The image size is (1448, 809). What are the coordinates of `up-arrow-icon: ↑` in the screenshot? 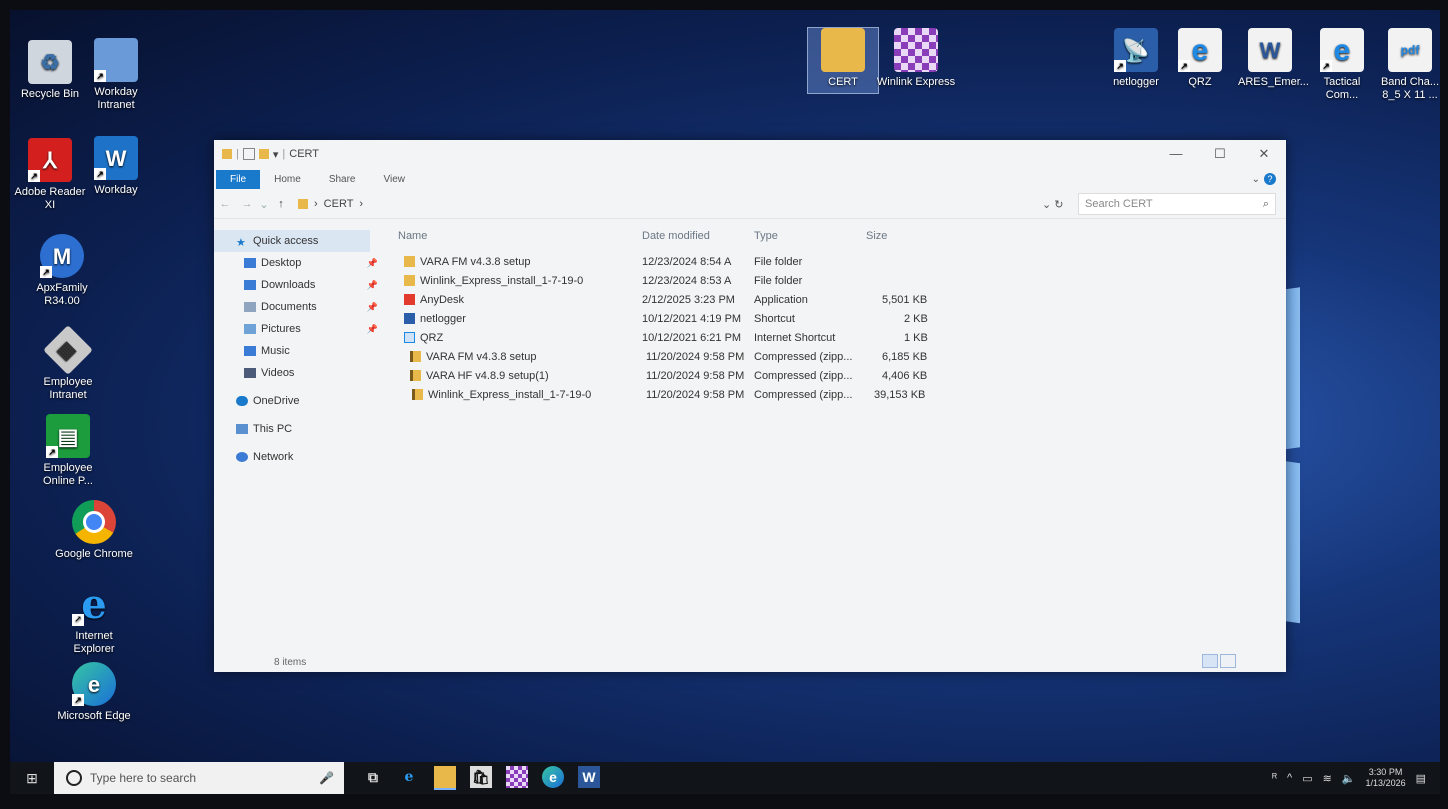 It's located at (281, 204).